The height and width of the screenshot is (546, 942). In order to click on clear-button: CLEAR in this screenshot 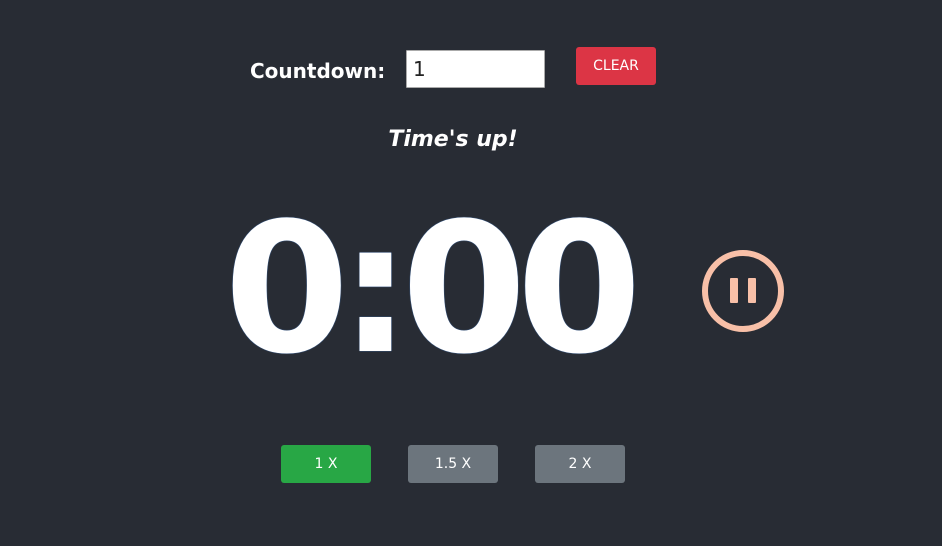, I will do `click(616, 66)`.